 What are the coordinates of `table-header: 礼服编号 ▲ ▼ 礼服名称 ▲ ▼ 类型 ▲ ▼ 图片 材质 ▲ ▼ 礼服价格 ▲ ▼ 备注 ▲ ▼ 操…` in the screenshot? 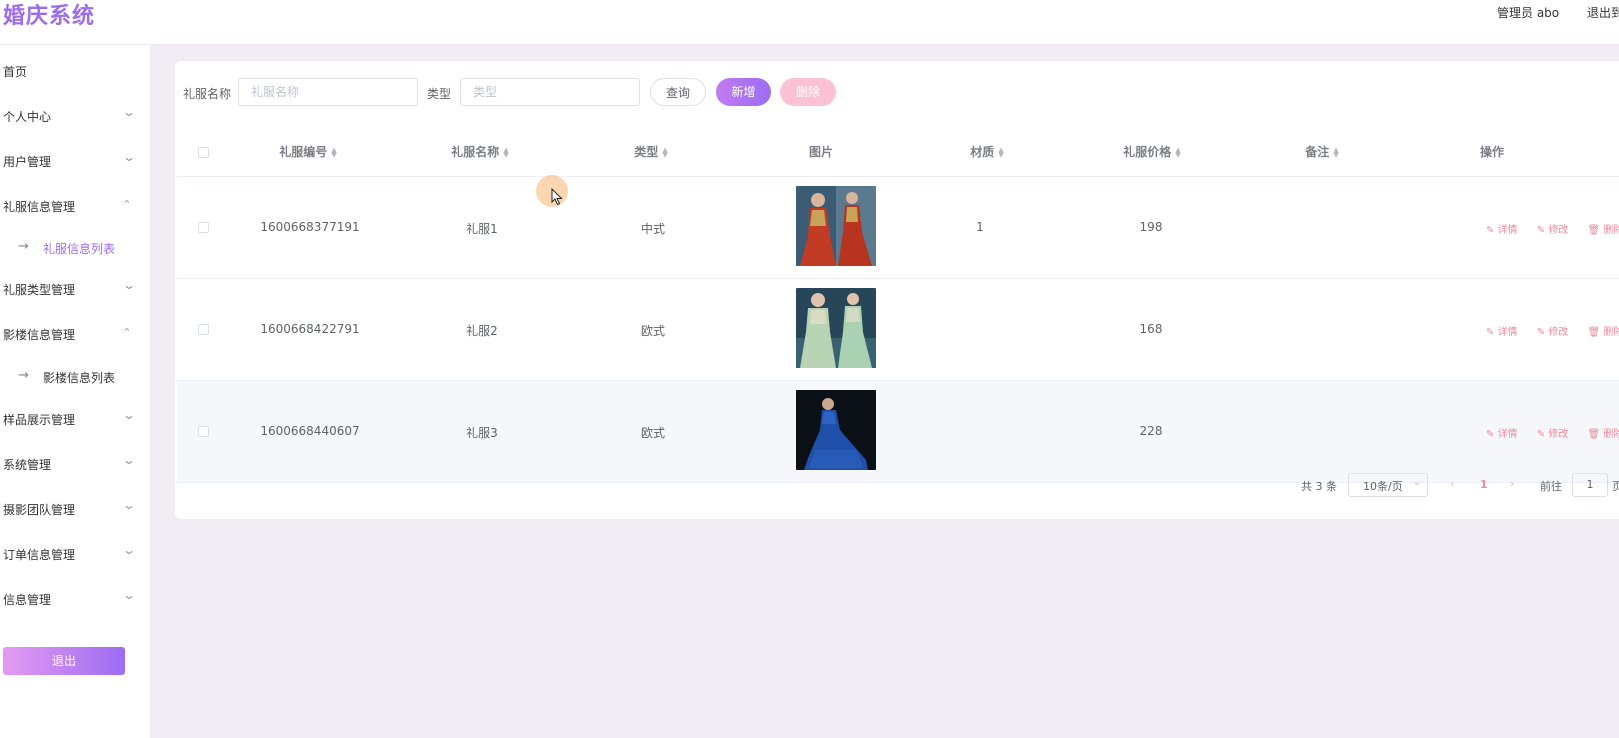 It's located at (898, 152).